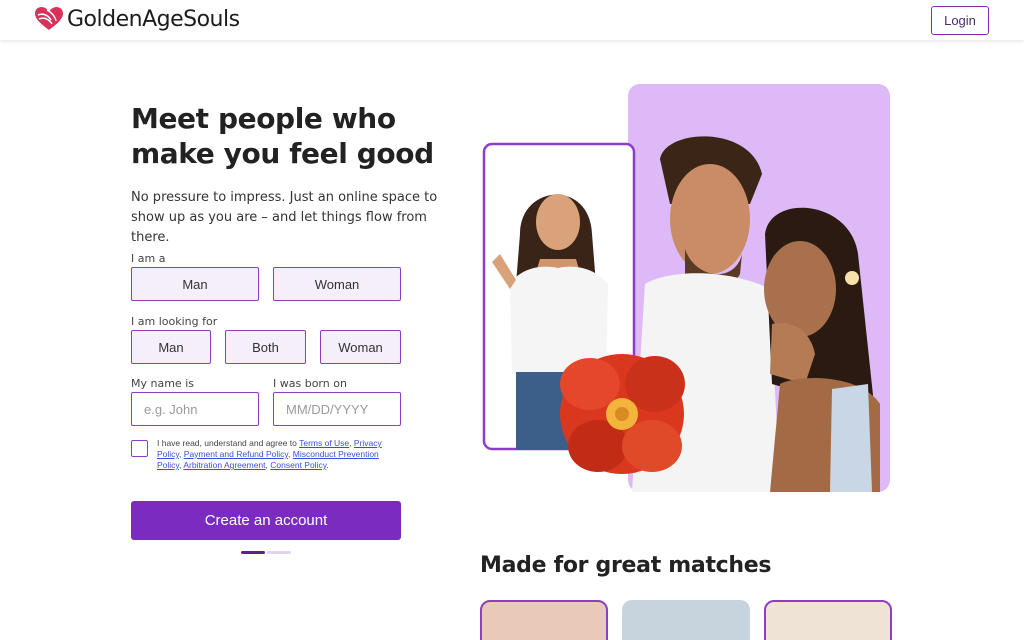  I want to click on matches-heading: Made for great matches, so click(626, 565).